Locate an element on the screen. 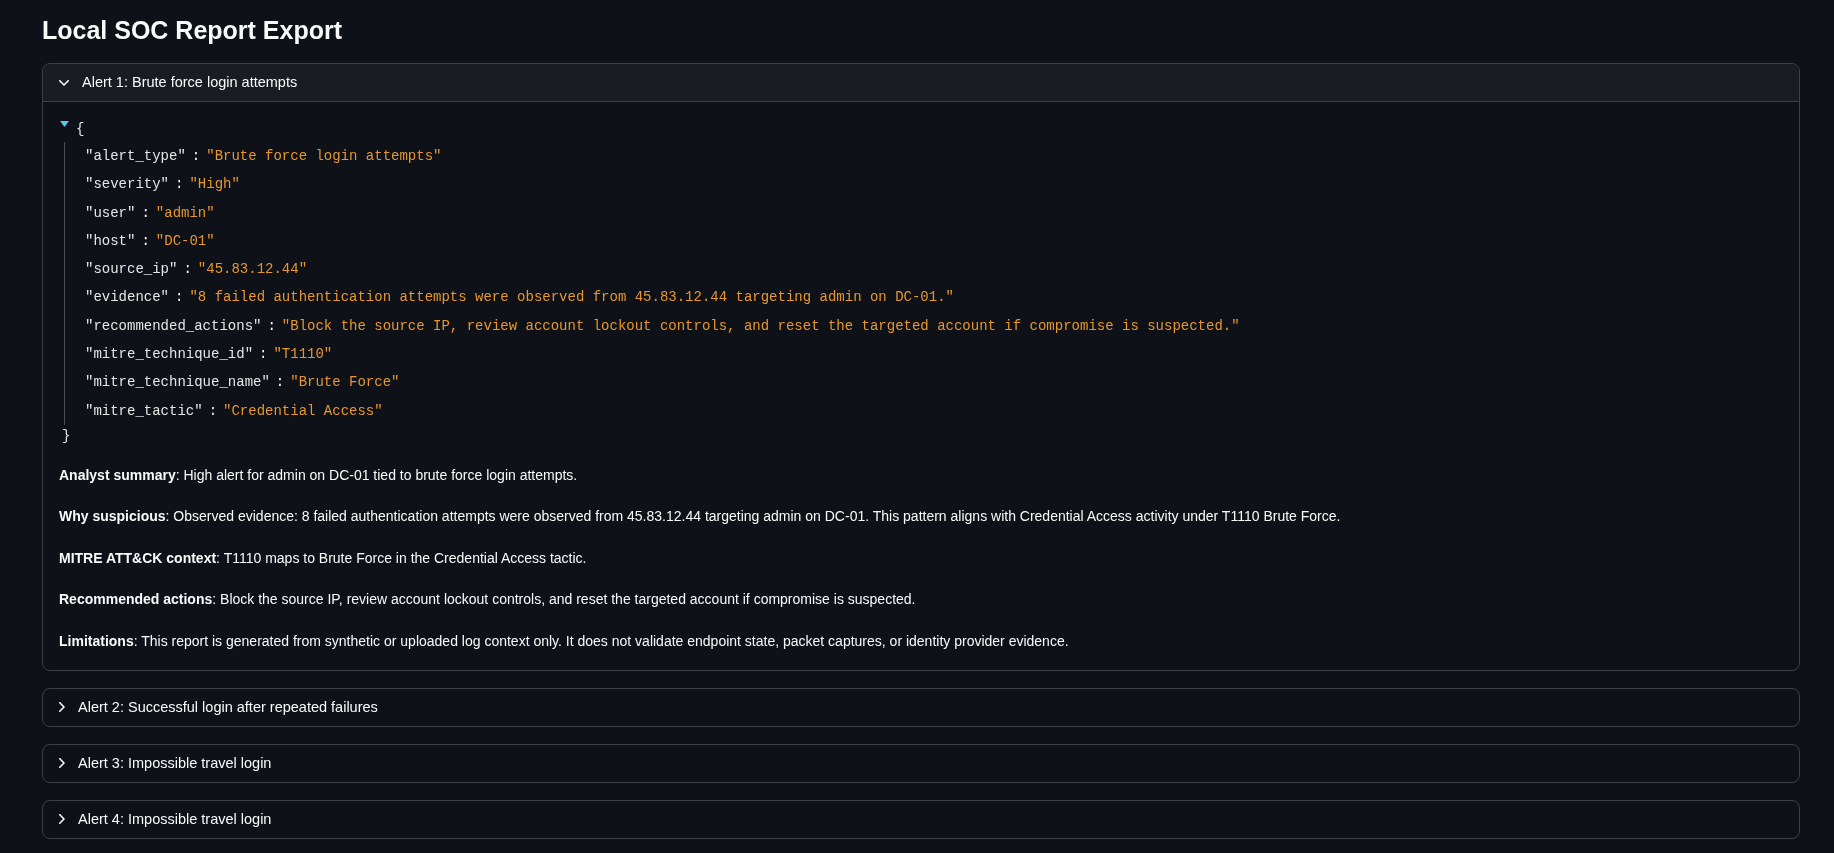 Image resolution: width=1834 pixels, height=853 pixels. json-value: "High" is located at coordinates (214, 185).